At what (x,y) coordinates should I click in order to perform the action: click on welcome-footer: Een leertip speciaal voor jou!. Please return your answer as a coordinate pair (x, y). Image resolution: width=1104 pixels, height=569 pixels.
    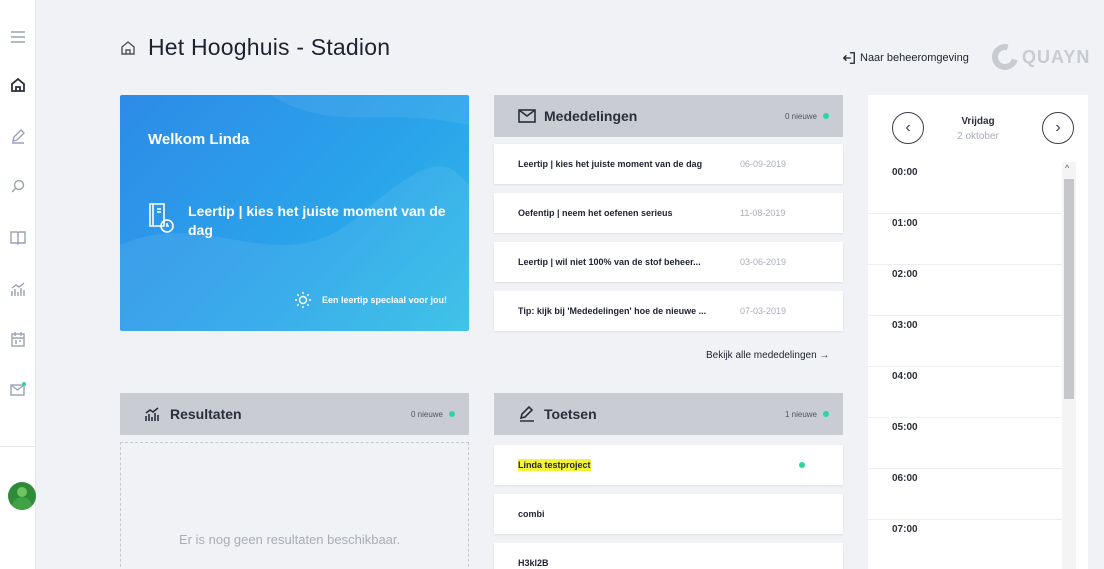
    Looking at the image, I should click on (370, 300).